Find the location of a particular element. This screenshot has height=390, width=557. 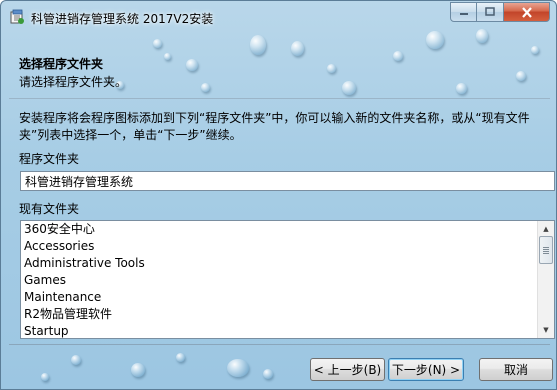

list-item: Games is located at coordinates (287, 280).